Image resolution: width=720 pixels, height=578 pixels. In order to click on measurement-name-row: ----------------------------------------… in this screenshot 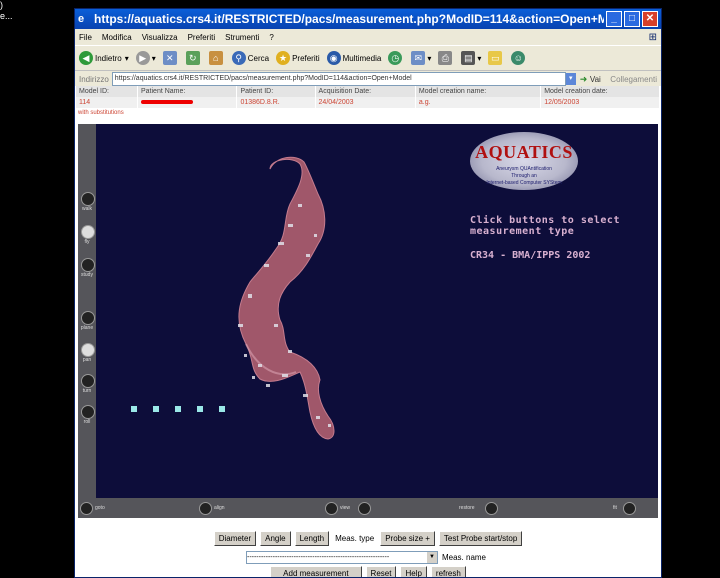, I will do `click(368, 557)`.